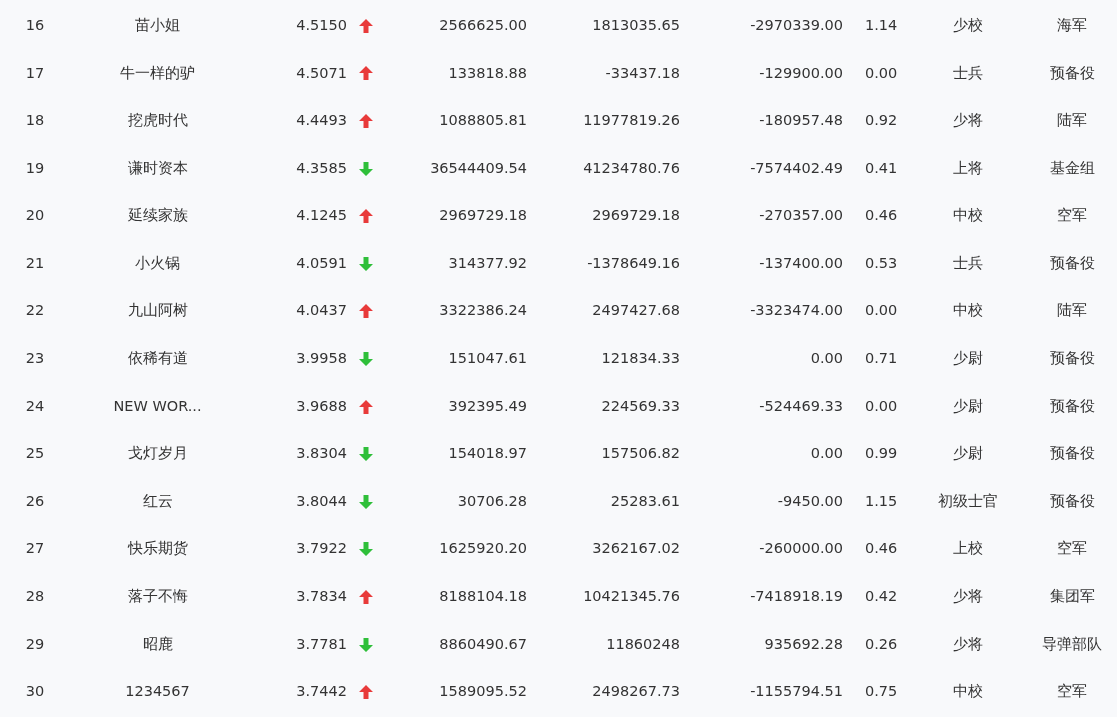  I want to click on rank-title: 上将, so click(968, 167).